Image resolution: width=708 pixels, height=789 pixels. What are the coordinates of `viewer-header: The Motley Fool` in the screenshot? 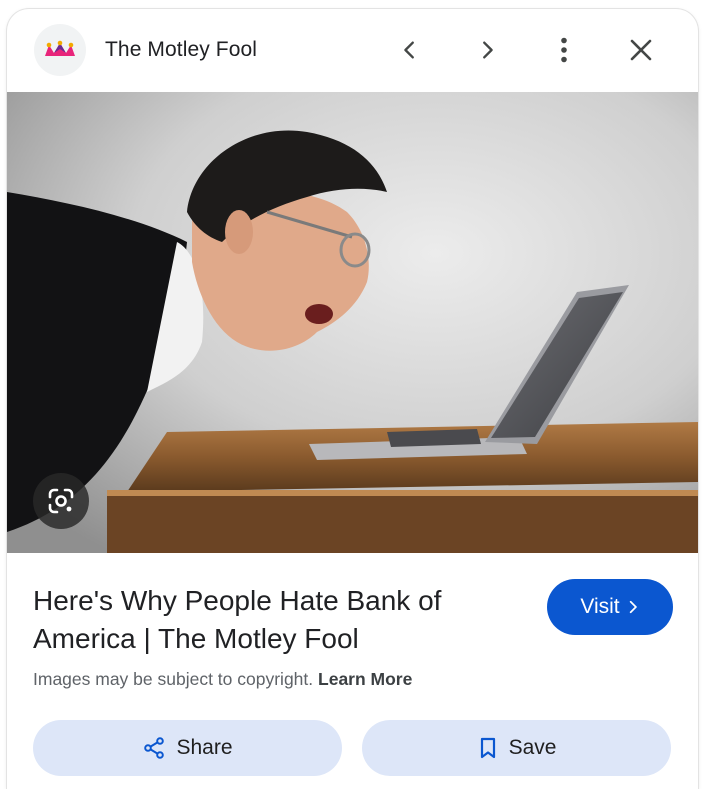 It's located at (352, 50).